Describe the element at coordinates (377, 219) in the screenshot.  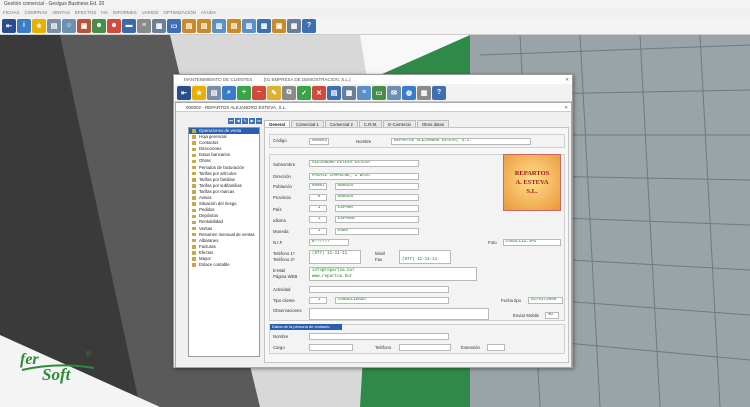
I see `idioma-field: ESPAÑOL` at that location.